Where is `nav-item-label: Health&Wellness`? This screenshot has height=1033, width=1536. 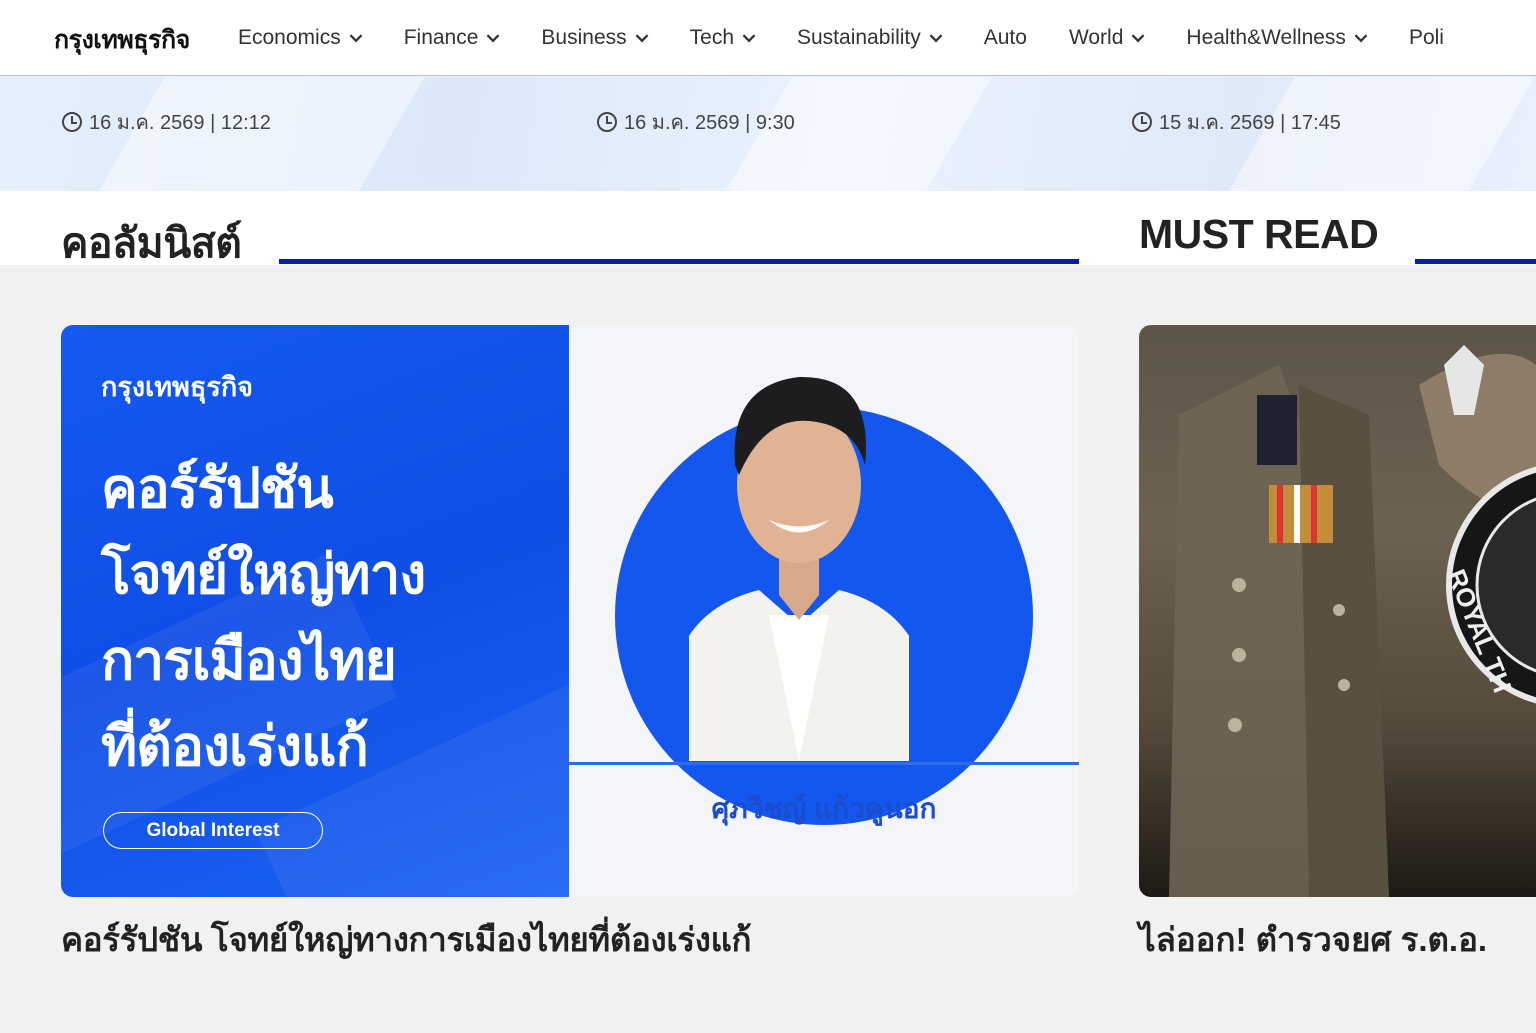 nav-item-label: Health&Wellness is located at coordinates (1266, 37).